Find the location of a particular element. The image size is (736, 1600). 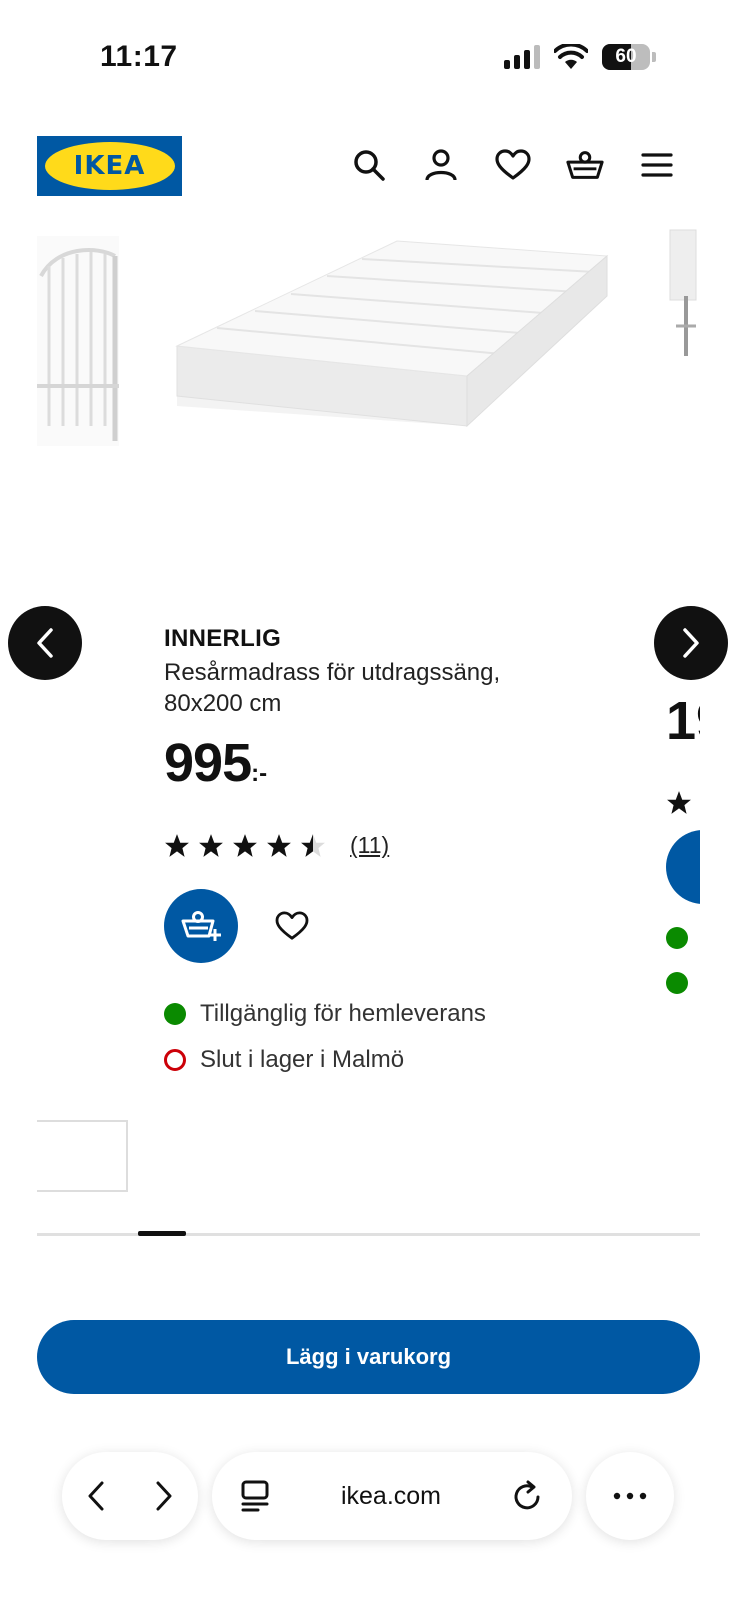

carousel-next-button is located at coordinates (691, 643).